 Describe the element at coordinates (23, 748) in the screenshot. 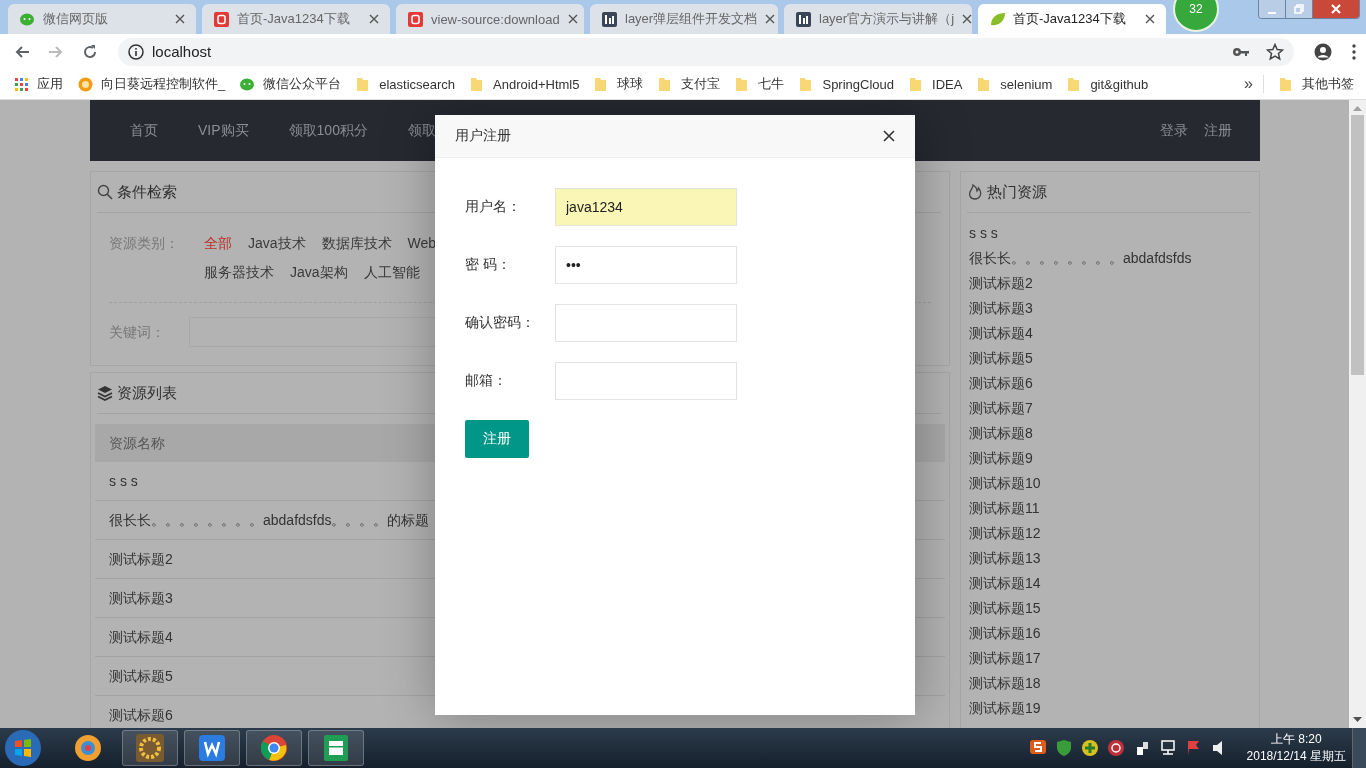

I see `start-icon` at that location.